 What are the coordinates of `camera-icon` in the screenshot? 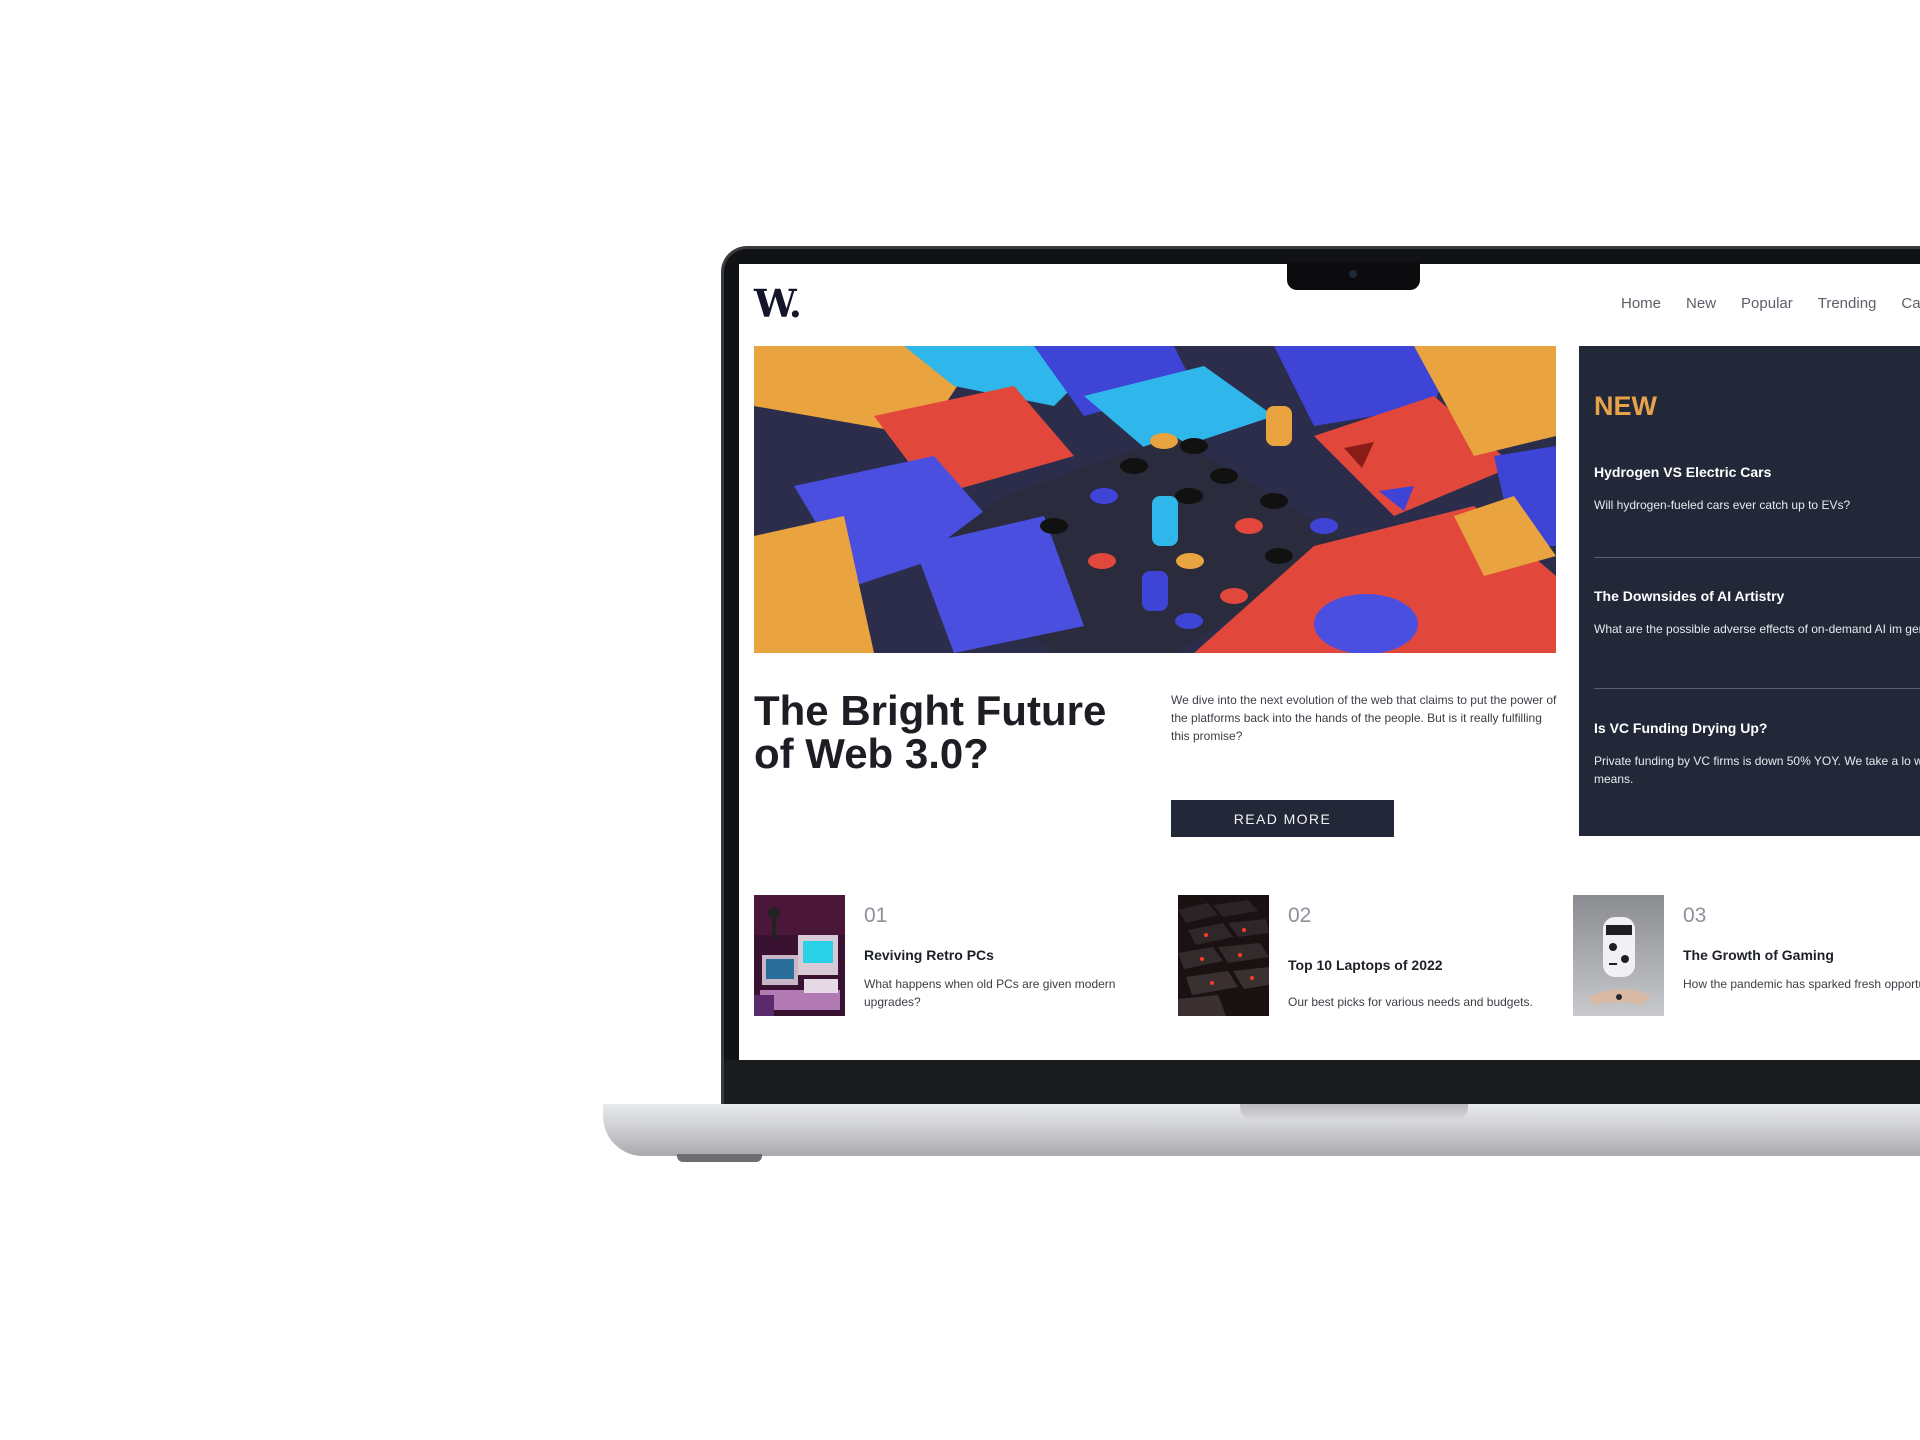 It's located at (1353, 274).